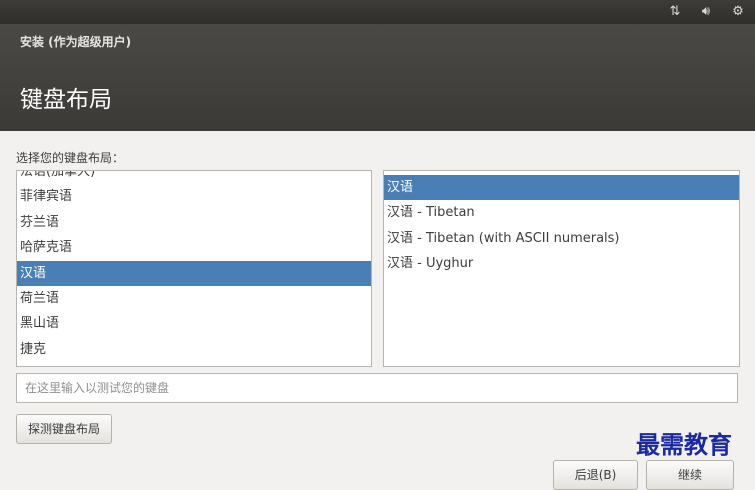 This screenshot has width=755, height=490. I want to click on network-arrows-icon: ⇅, so click(675, 12).